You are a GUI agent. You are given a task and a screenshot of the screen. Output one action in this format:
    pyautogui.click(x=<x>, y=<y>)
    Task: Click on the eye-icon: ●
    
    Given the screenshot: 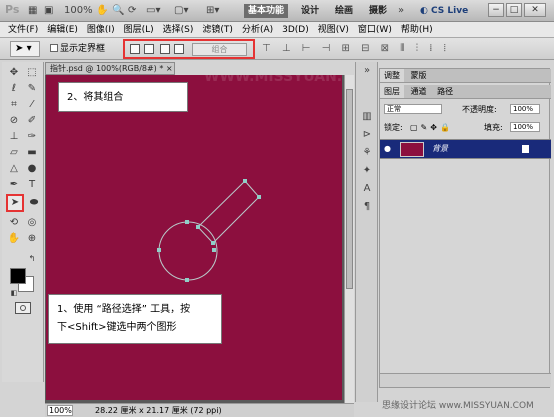 What is the action you would take?
    pyautogui.click(x=389, y=149)
    